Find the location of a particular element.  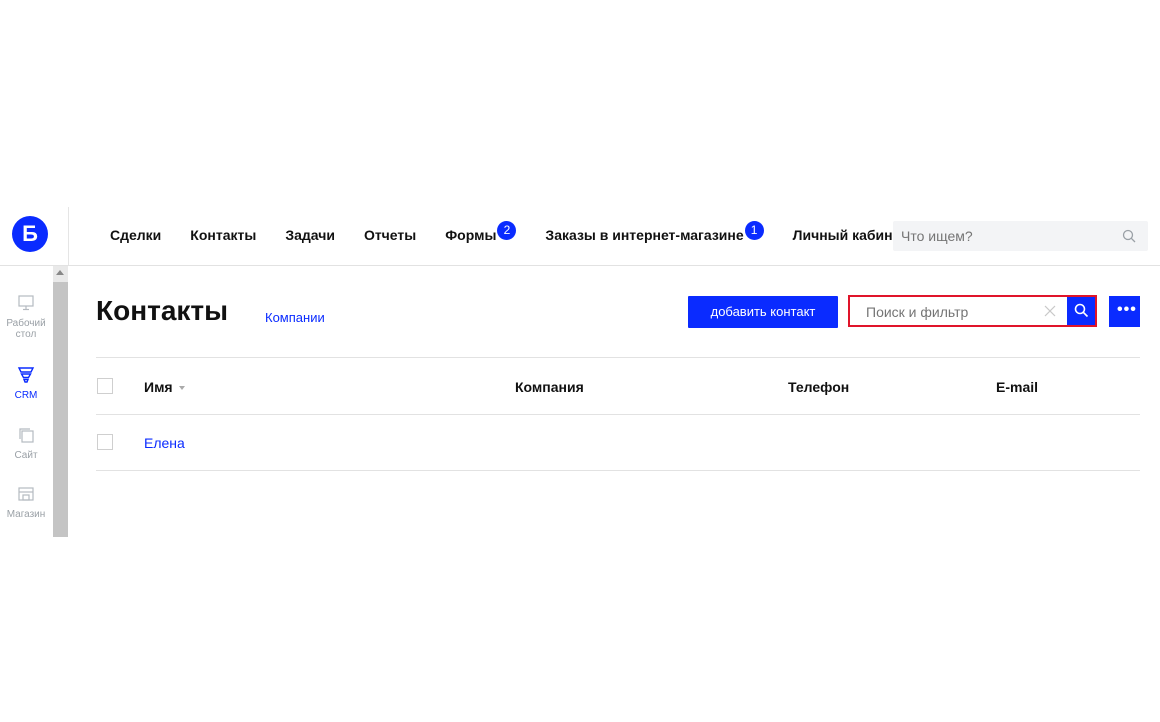

sort-down-icon is located at coordinates (181, 388).